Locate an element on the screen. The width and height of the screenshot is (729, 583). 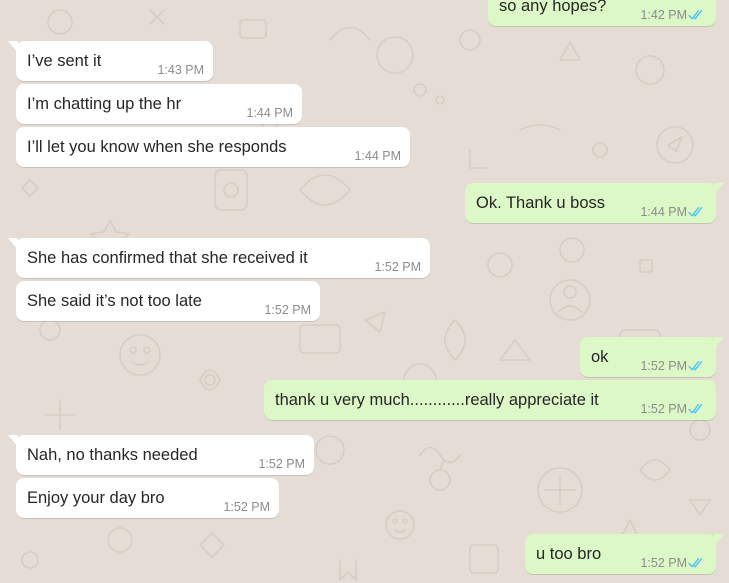
message-text: She has confirmed that she received it is located at coordinates (167, 258).